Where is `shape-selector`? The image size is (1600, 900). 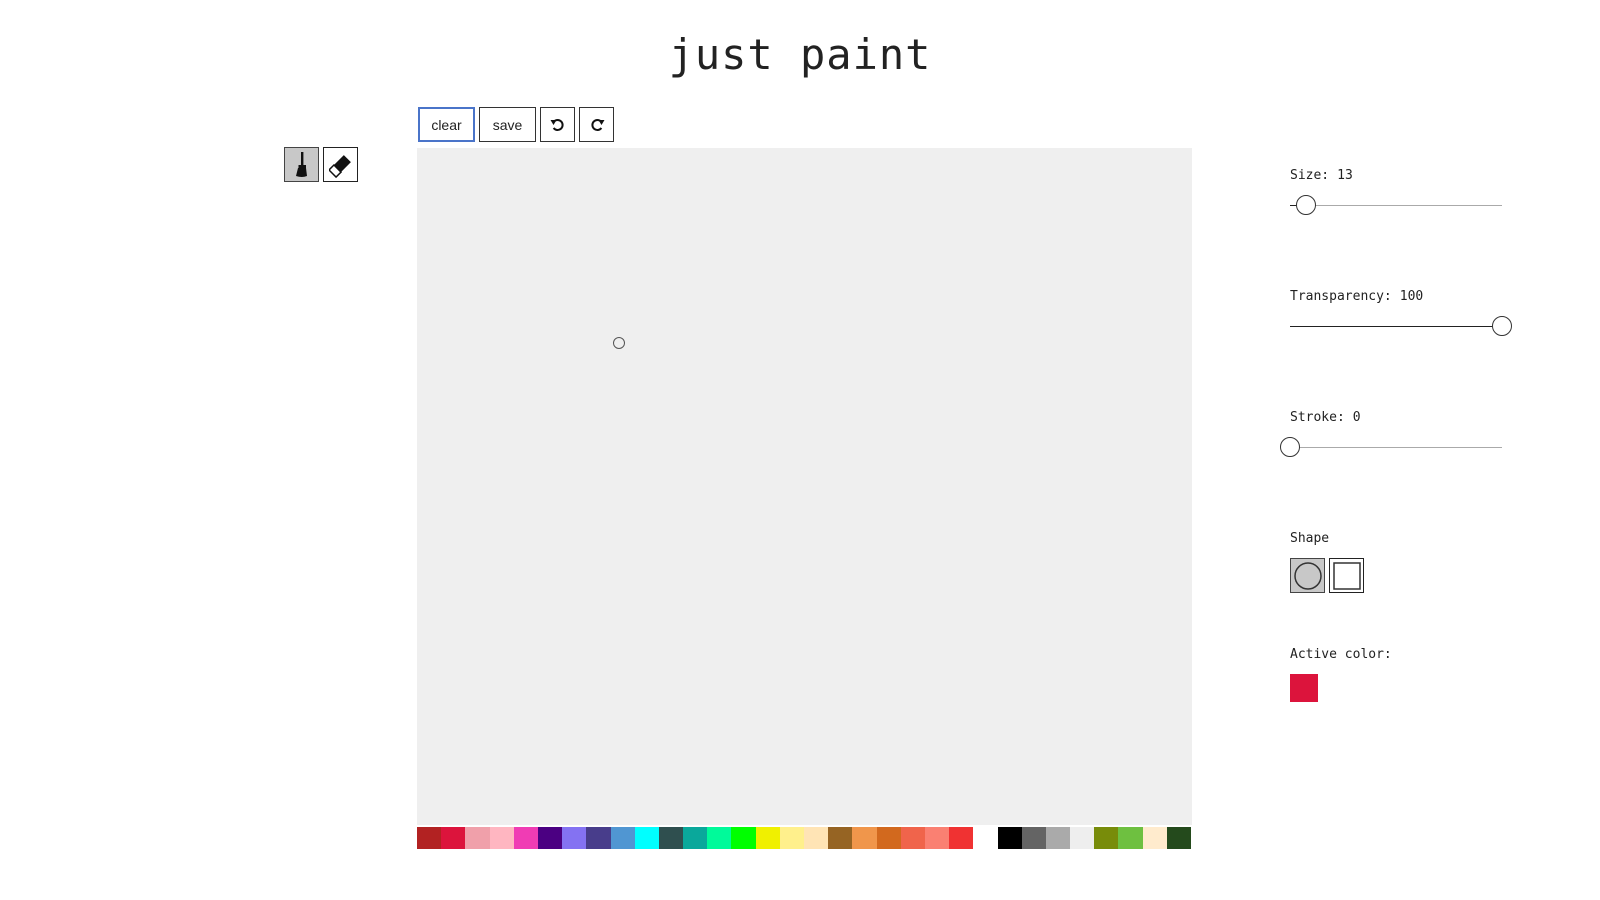 shape-selector is located at coordinates (1405, 575).